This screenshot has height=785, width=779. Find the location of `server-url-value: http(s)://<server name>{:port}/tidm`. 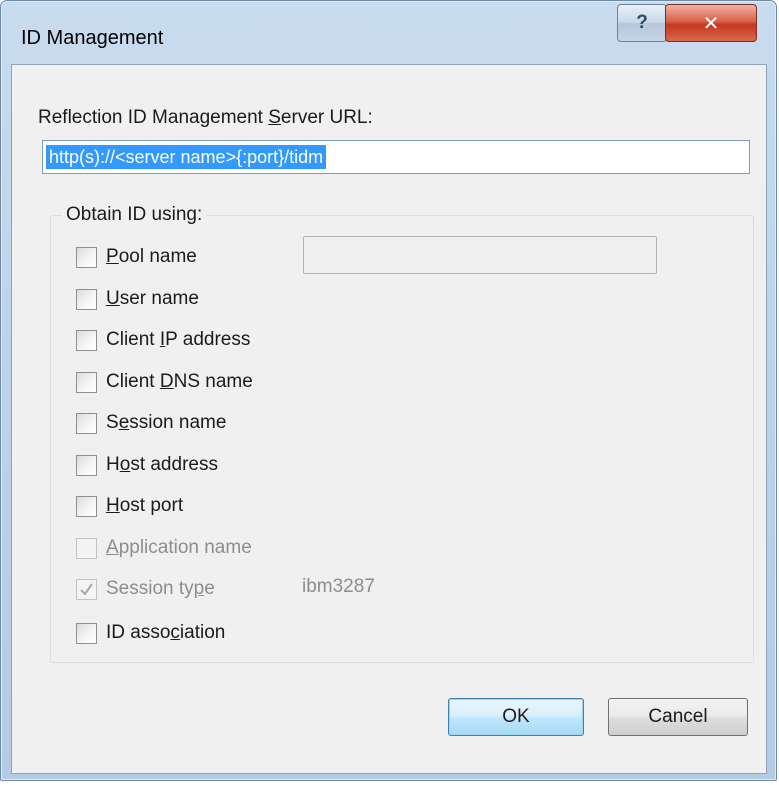

server-url-value: http(s)://<server name>{:port}/tidm is located at coordinates (186, 157).